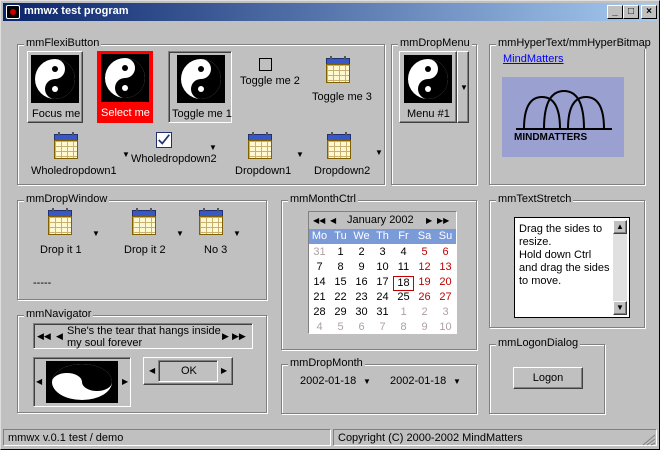  I want to click on calendar-day: 23, so click(361, 298).